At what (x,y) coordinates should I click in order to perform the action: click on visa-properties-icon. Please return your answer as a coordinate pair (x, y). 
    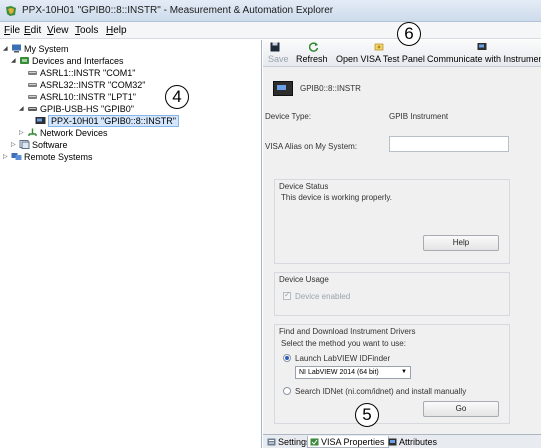
    Looking at the image, I should click on (314, 442).